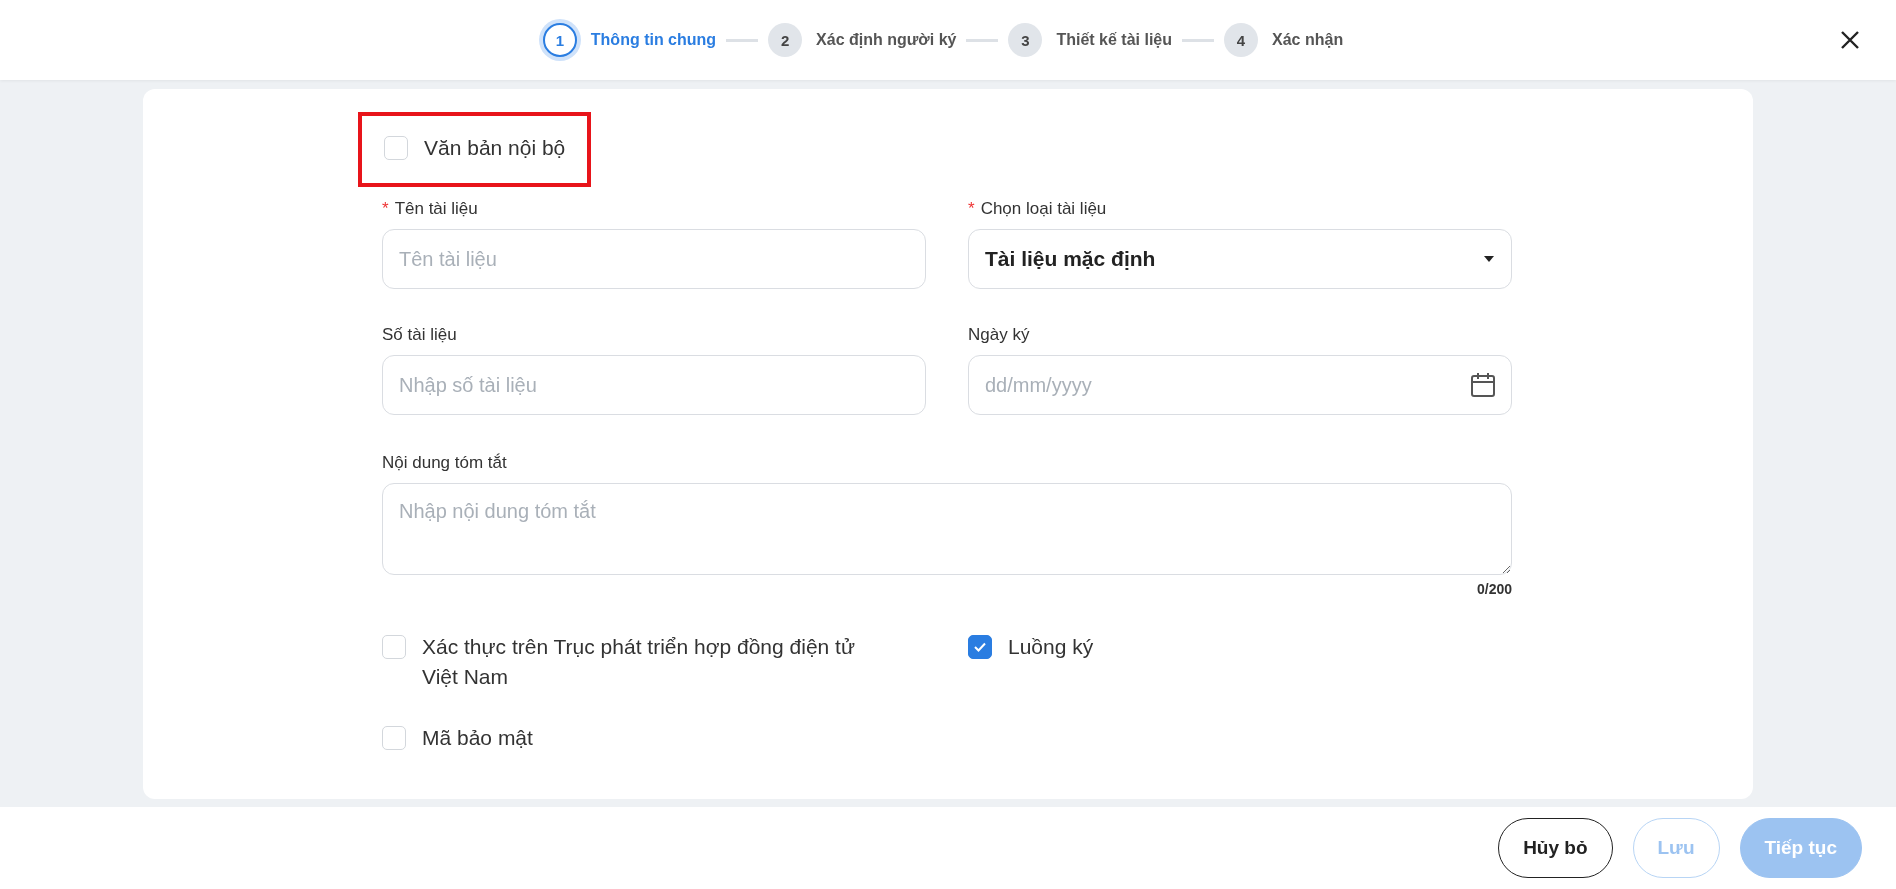 The width and height of the screenshot is (1896, 889). Describe the element at coordinates (1051, 647) in the screenshot. I see `checkbox-label: Luồng ký` at that location.